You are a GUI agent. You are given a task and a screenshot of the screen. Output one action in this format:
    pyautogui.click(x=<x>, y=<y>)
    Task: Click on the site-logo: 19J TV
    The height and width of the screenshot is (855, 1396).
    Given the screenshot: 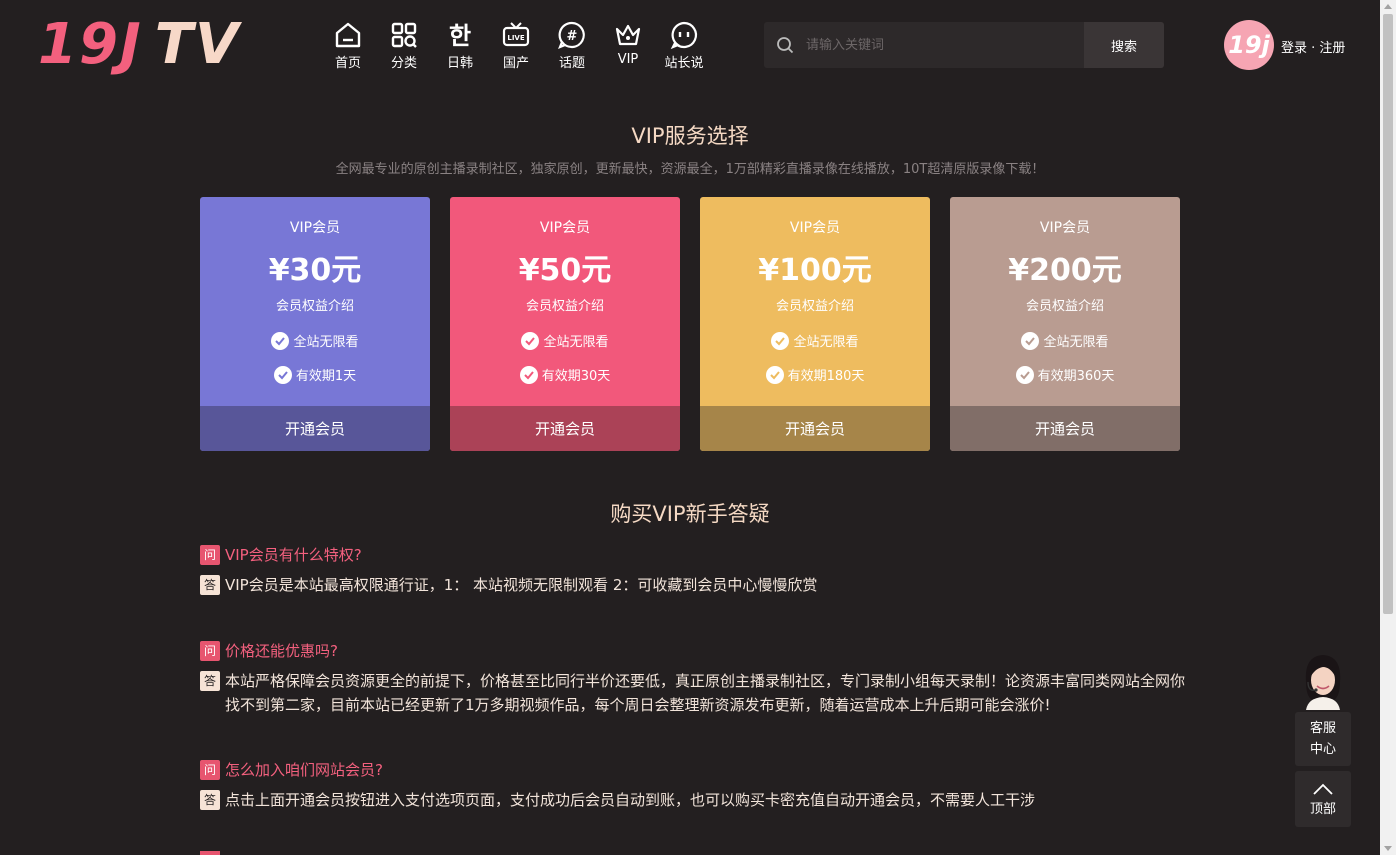 What is the action you would take?
    pyautogui.click(x=139, y=44)
    